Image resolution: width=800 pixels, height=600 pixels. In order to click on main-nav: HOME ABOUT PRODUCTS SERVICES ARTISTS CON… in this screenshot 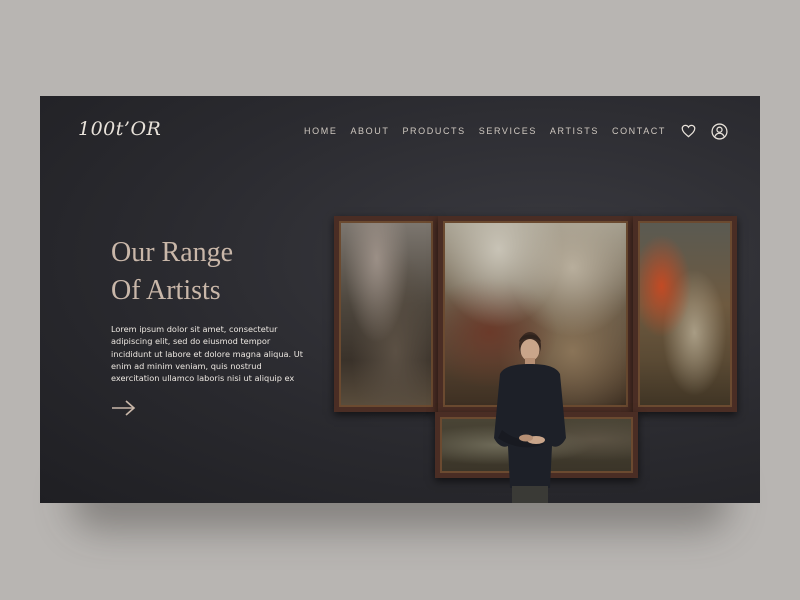, I will do `click(516, 131)`.